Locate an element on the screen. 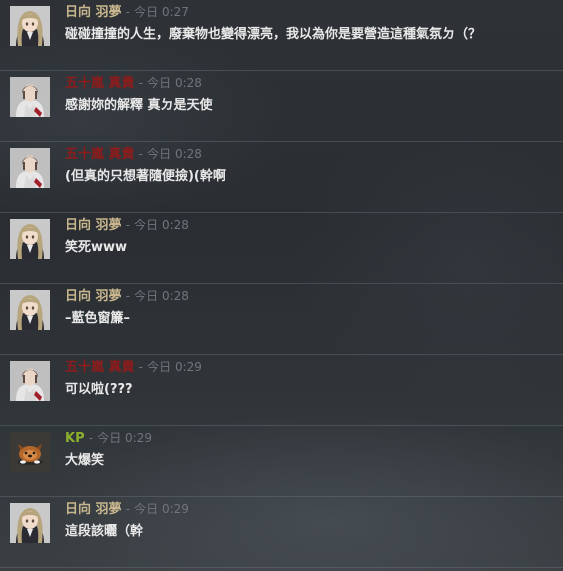  dog-avatar is located at coordinates (30, 452).